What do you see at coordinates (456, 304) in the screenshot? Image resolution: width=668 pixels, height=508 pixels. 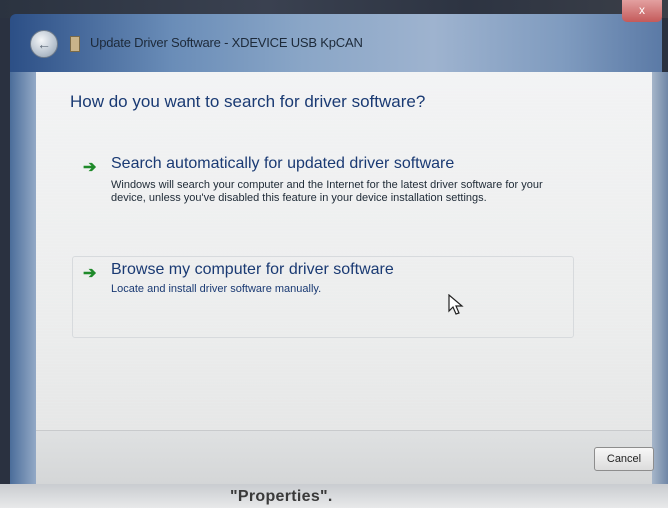 I see `mouse-pointer-icon` at bounding box center [456, 304].